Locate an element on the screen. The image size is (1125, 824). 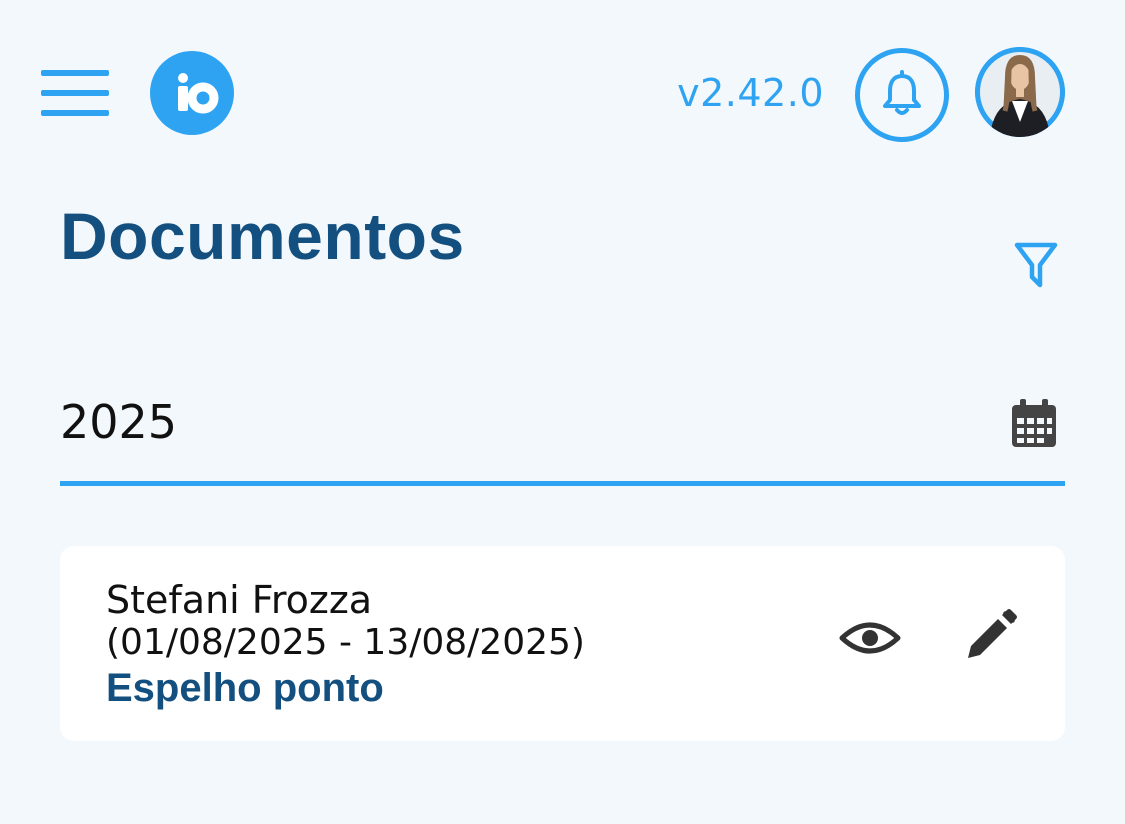
view-document-button is located at coordinates (870, 638).